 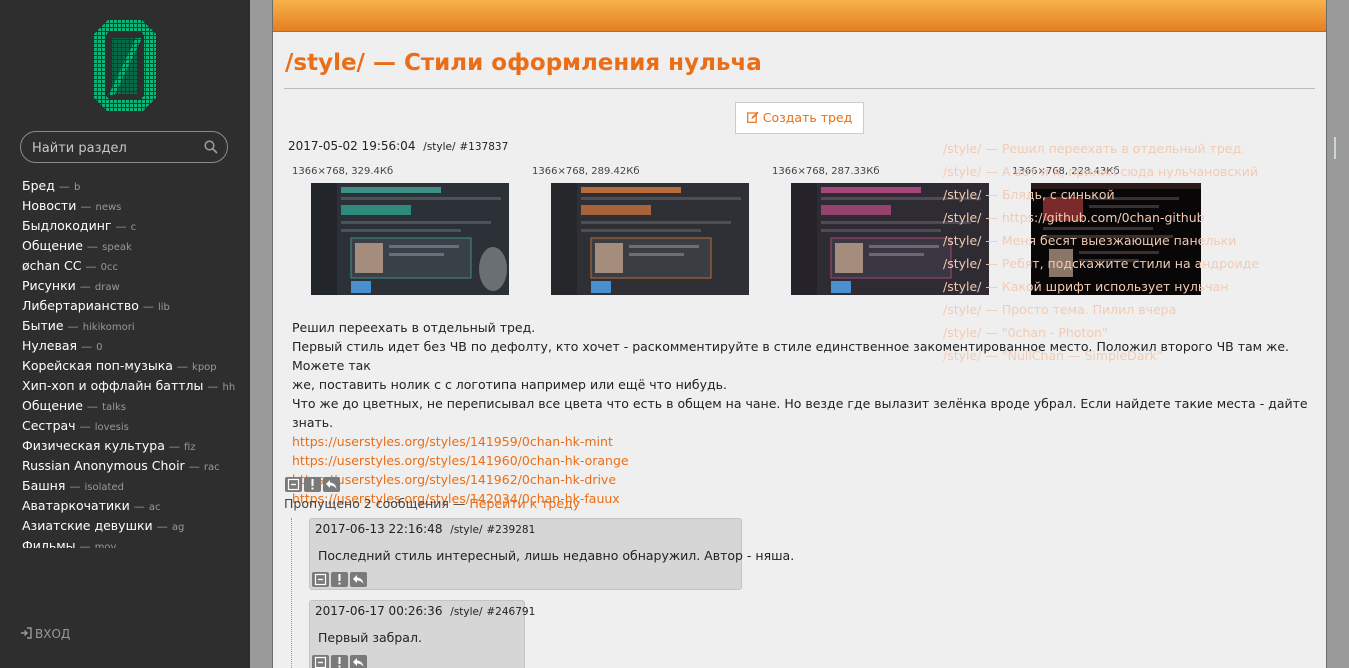 I want to click on overlay-thread-item: /style/ — Меня бесят выезжающие панельки, so click(x=1133, y=240).